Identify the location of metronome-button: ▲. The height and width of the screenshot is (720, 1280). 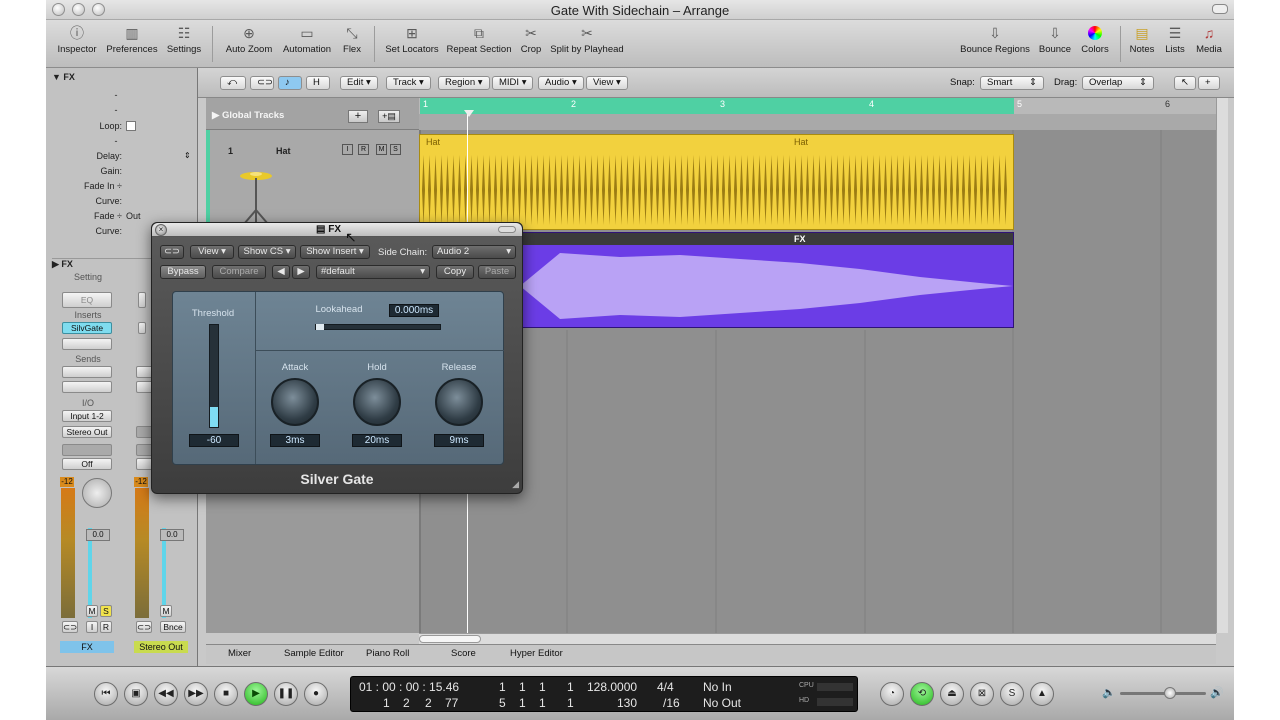
(1042, 694).